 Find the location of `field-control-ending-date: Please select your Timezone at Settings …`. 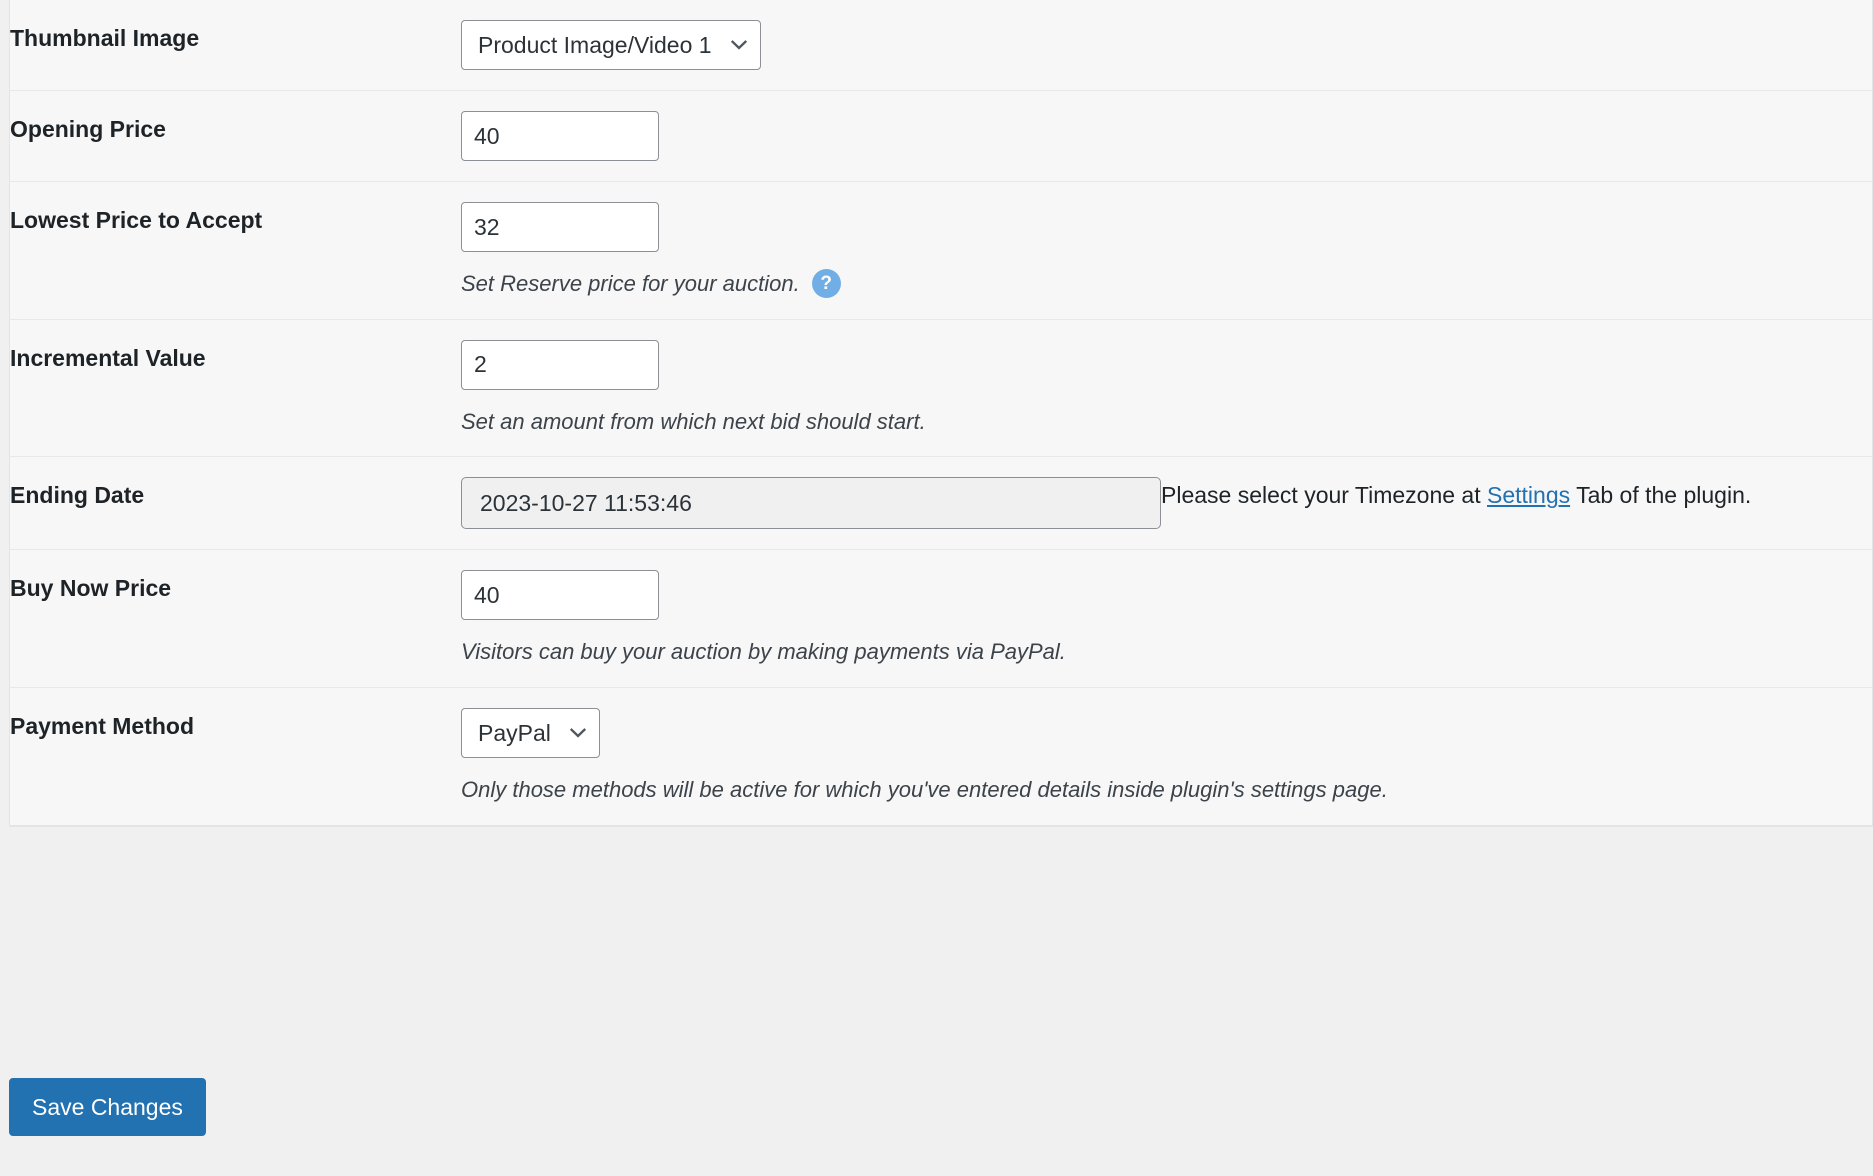

field-control-ending-date: Please select your Timezone at Settings … is located at coordinates (1166, 503).